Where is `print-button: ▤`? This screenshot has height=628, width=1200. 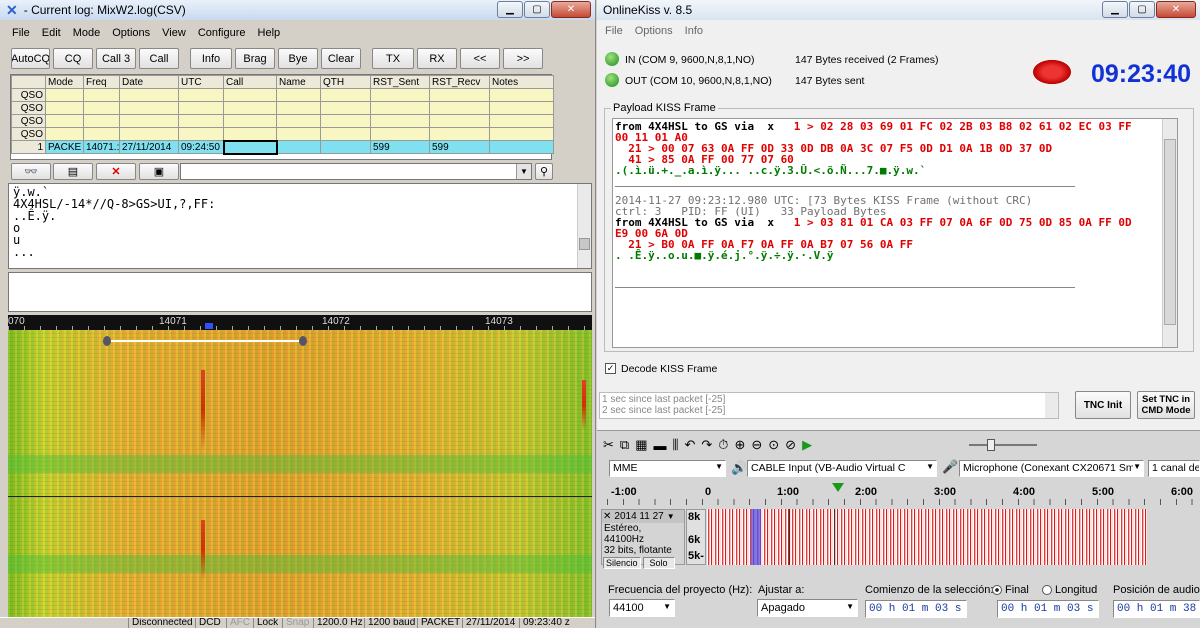
print-button: ▤ is located at coordinates (73, 171).